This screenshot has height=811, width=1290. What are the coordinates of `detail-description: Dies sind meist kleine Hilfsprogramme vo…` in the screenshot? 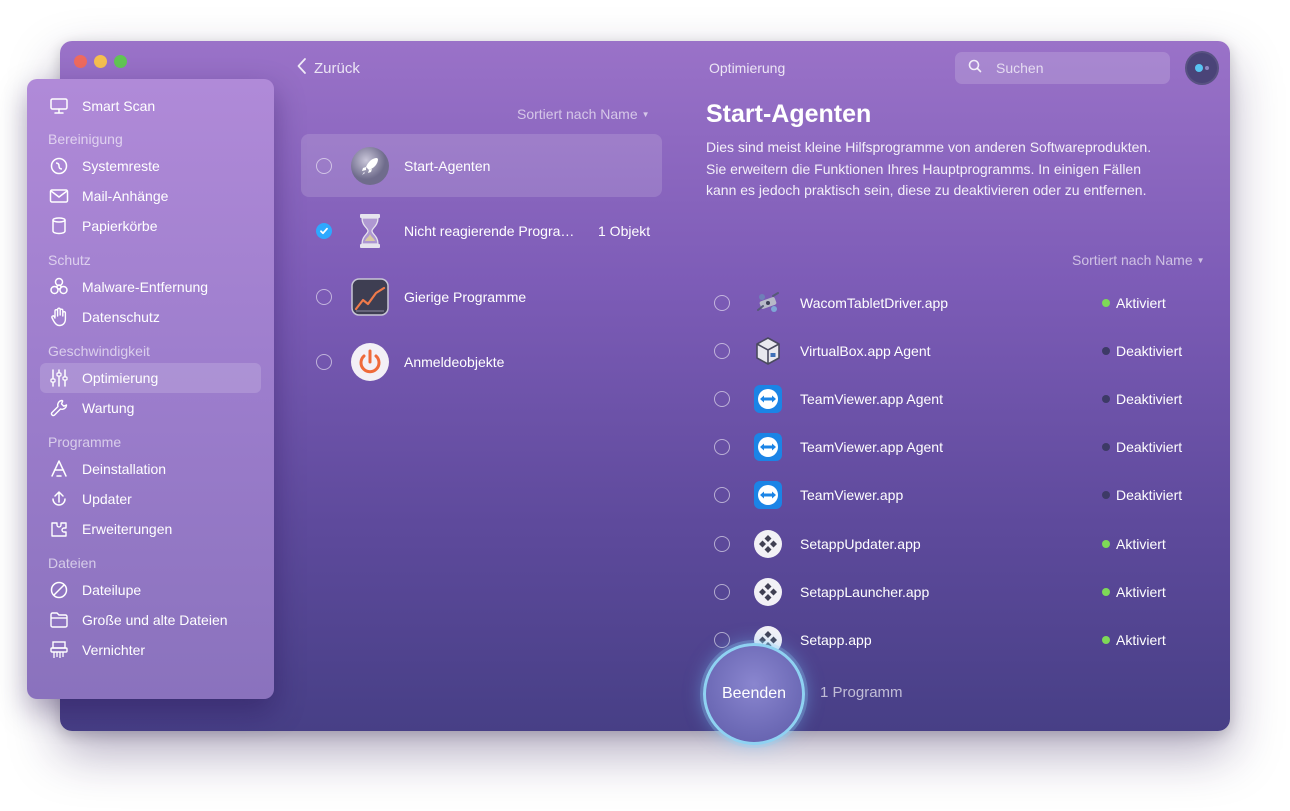 It's located at (929, 168).